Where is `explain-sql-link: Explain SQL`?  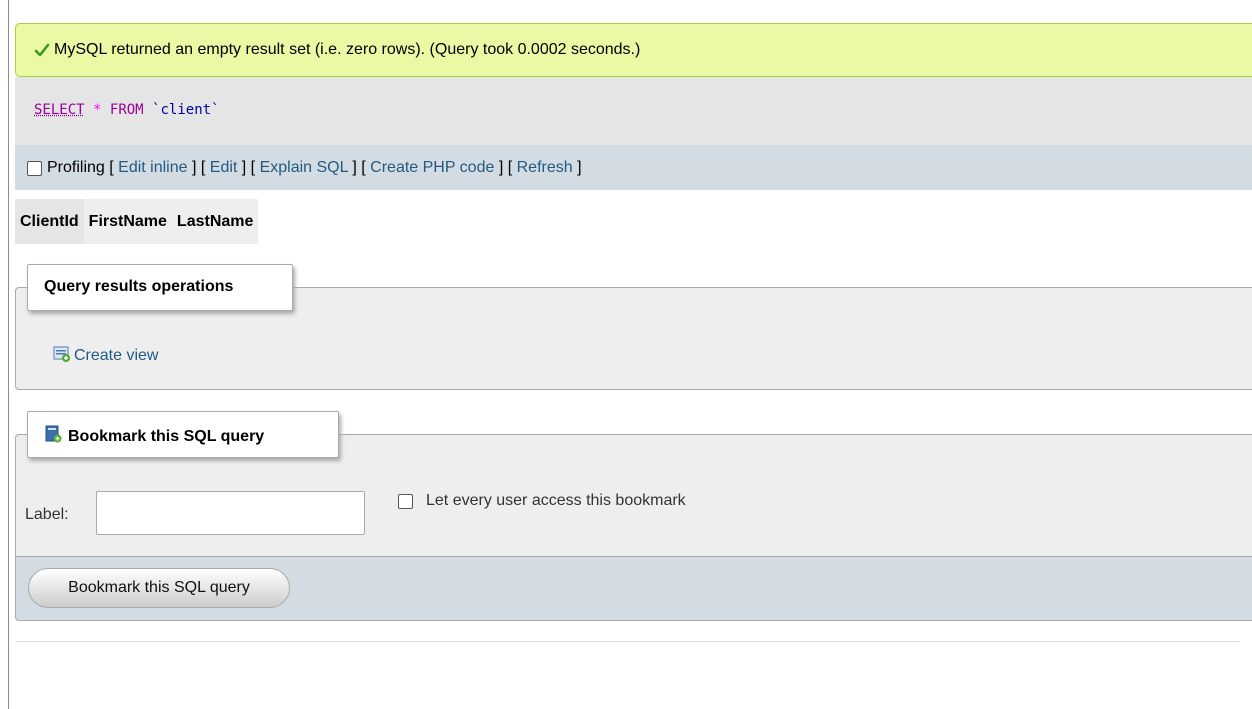
explain-sql-link: Explain SQL is located at coordinates (304, 167).